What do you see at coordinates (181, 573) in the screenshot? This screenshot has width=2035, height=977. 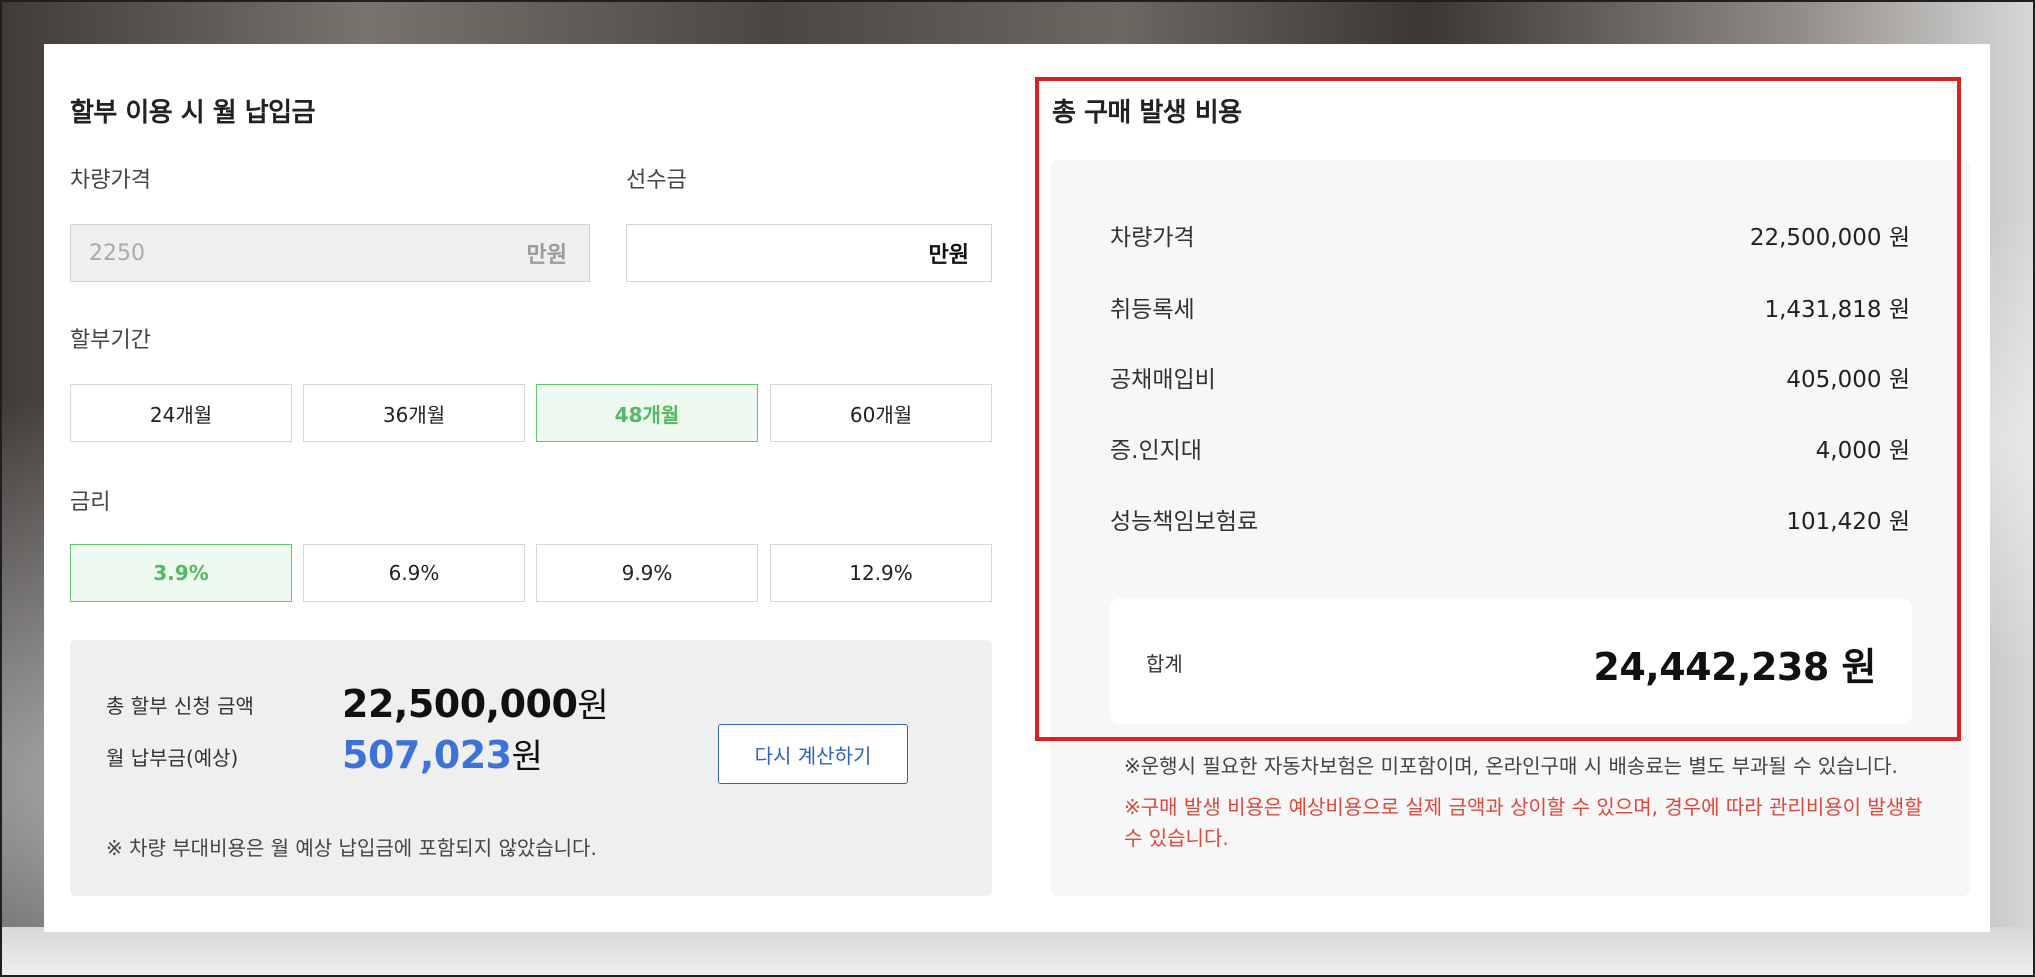 I see `rate-option-3-9: 3.9%` at bounding box center [181, 573].